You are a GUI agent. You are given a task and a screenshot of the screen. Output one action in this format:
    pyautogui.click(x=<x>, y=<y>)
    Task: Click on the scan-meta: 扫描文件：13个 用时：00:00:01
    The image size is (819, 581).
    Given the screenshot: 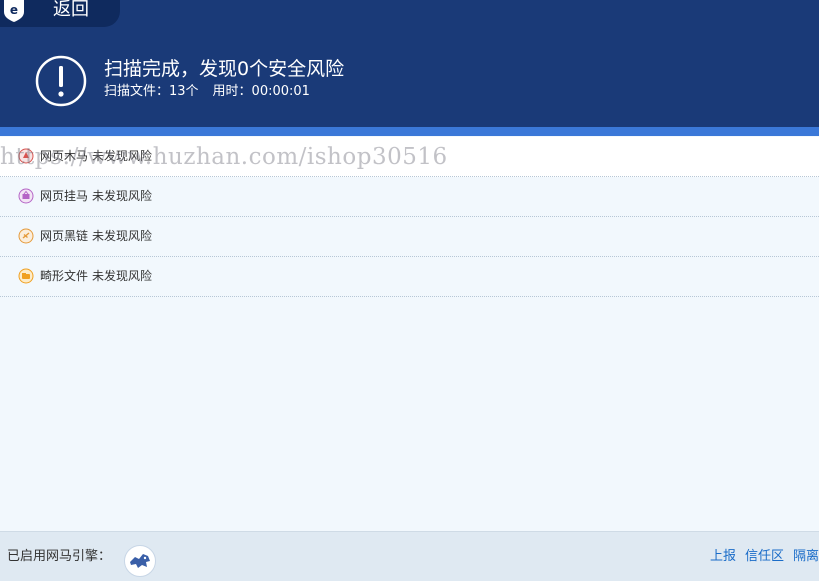 What is the action you would take?
    pyautogui.click(x=207, y=92)
    